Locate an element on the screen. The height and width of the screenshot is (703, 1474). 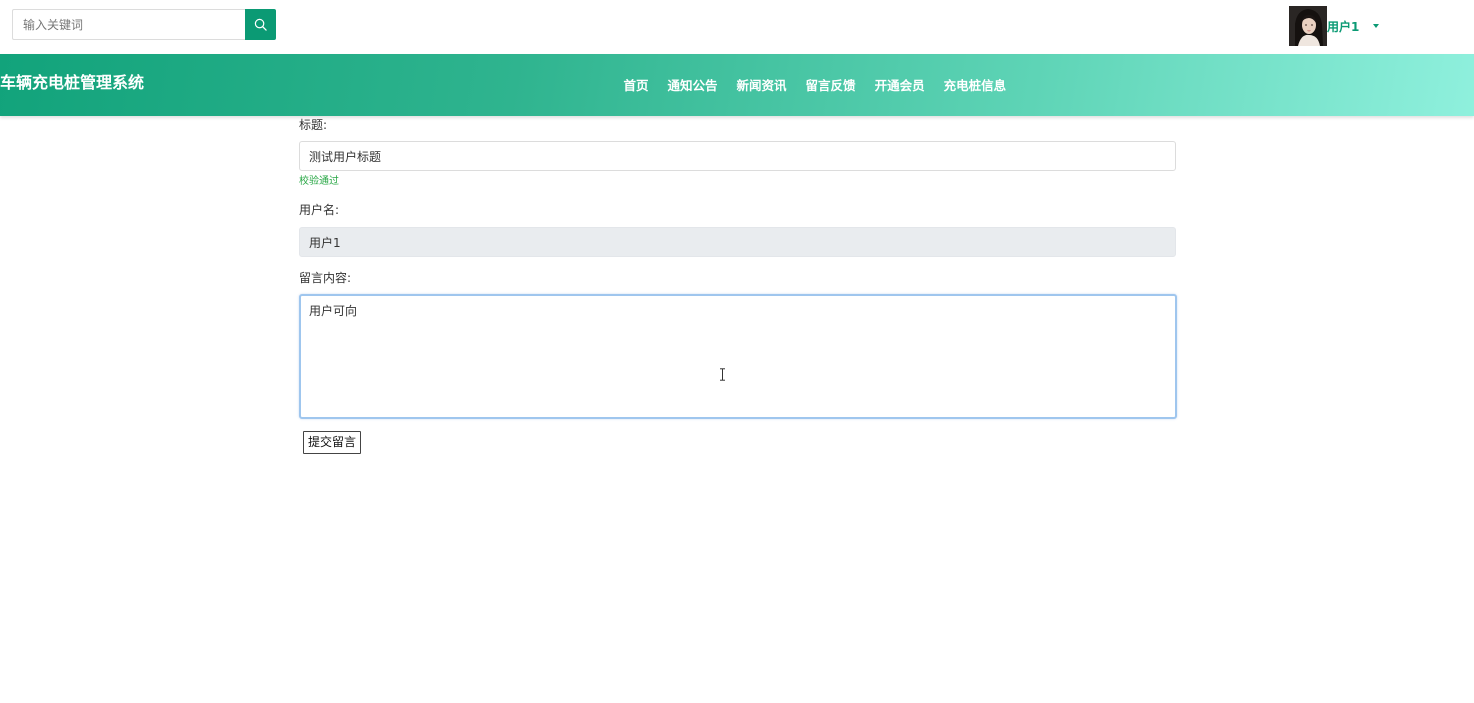
top-bar: 用户1 is located at coordinates (737, 27).